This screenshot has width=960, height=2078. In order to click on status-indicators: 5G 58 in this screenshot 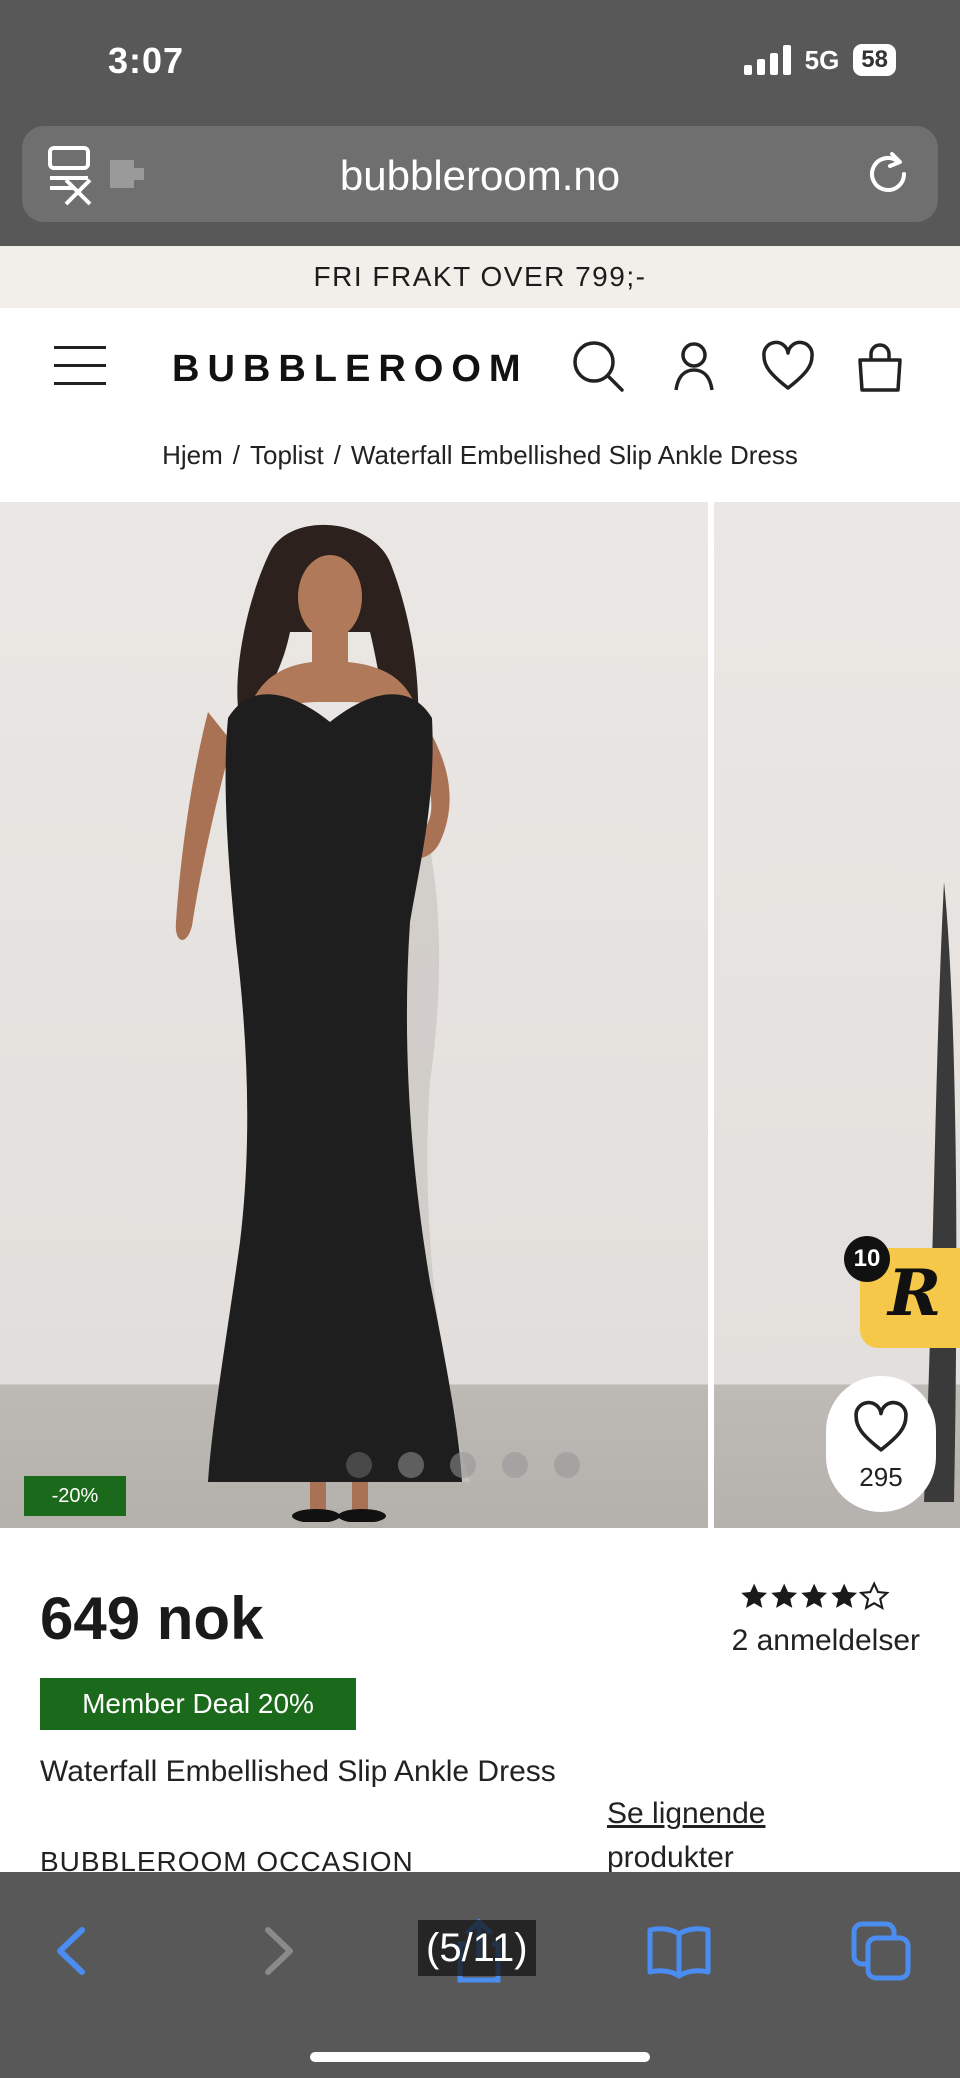, I will do `click(819, 60)`.